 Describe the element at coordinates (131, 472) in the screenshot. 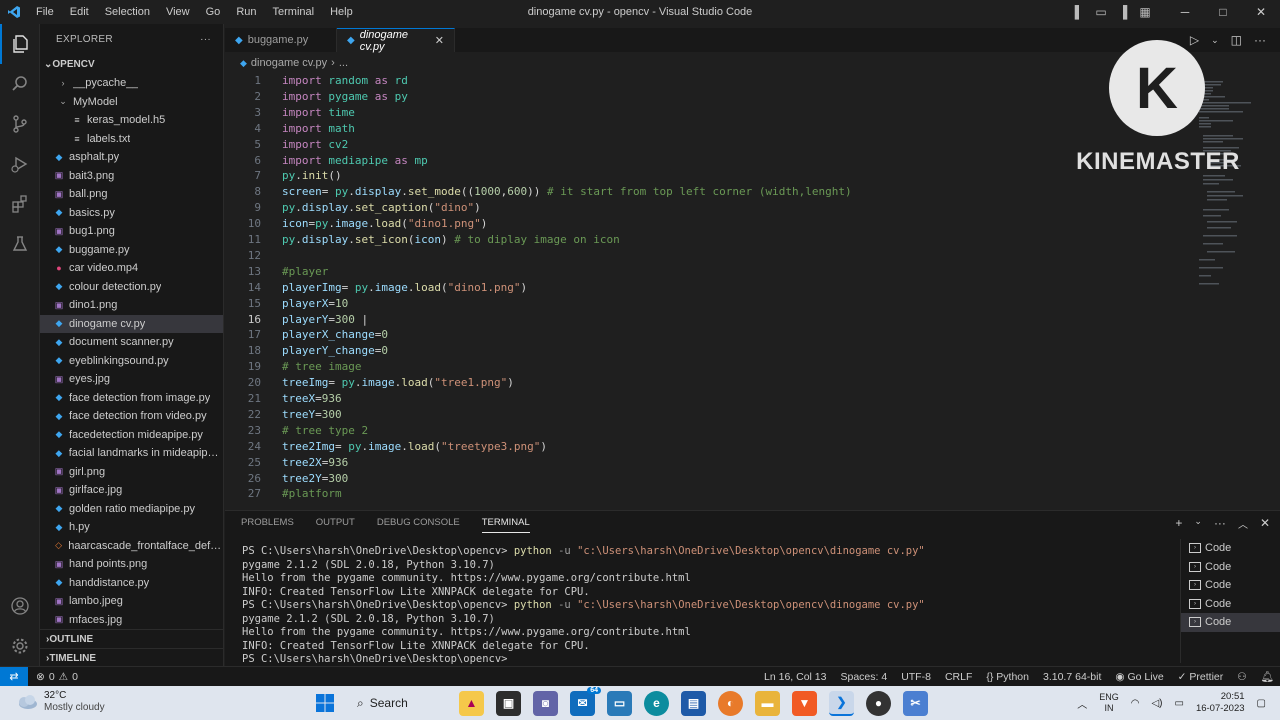

I see `file-tree-item: ▣ girl.png` at that location.